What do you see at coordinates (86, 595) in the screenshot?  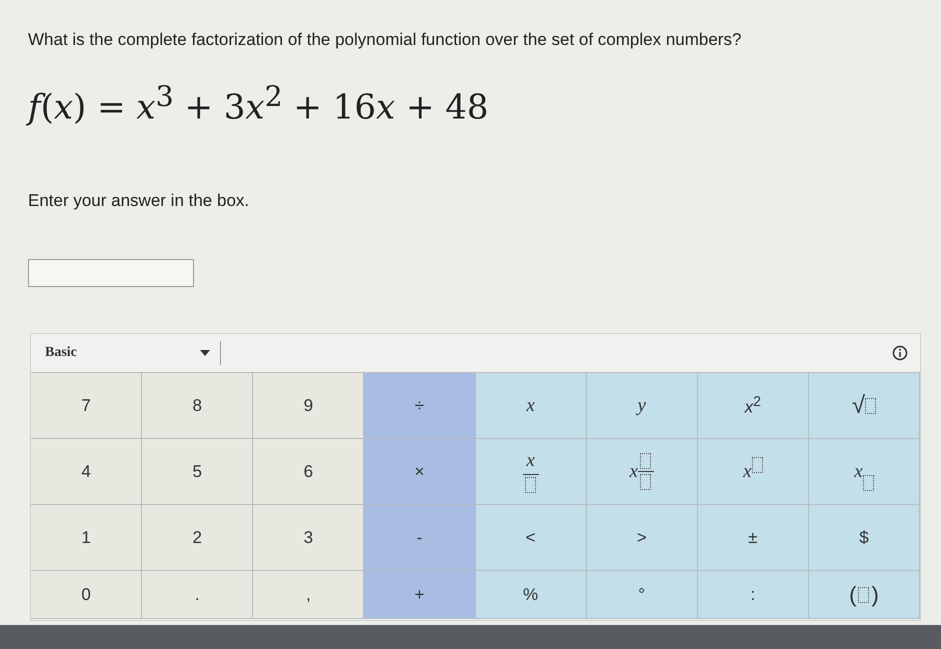 I see `keypad-key: 0` at bounding box center [86, 595].